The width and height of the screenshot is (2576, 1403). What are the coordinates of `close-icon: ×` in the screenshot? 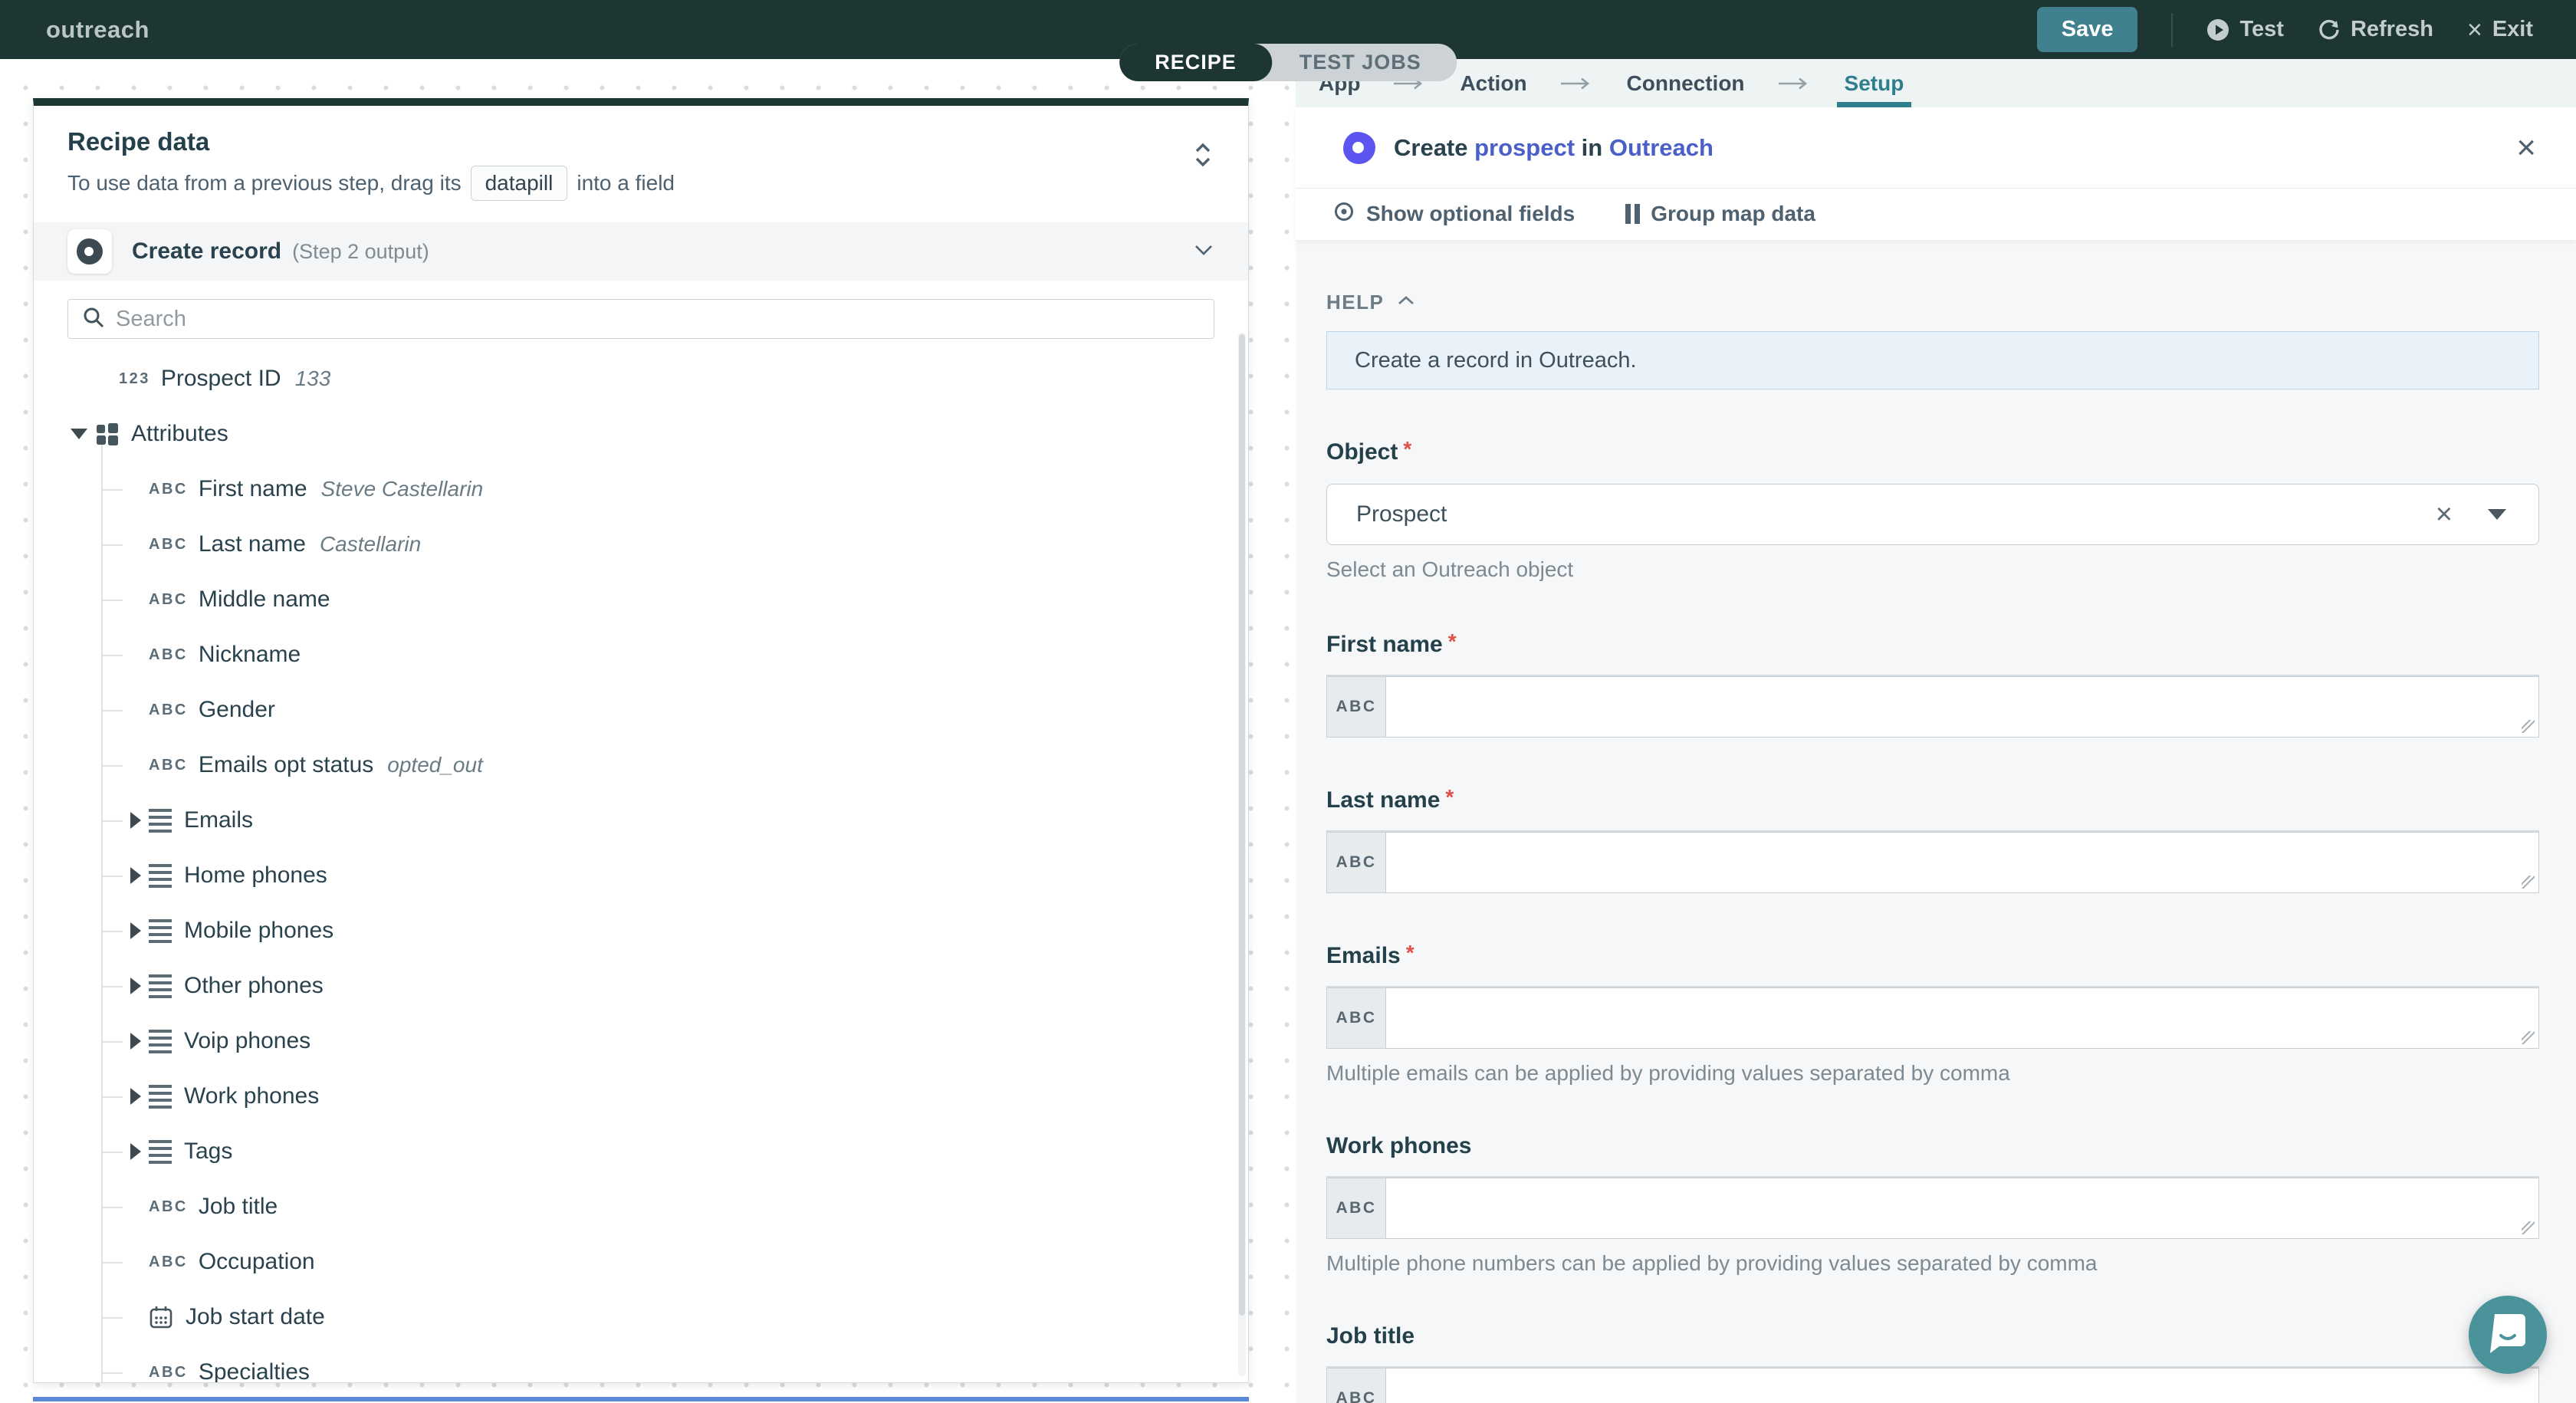 It's located at (2474, 30).